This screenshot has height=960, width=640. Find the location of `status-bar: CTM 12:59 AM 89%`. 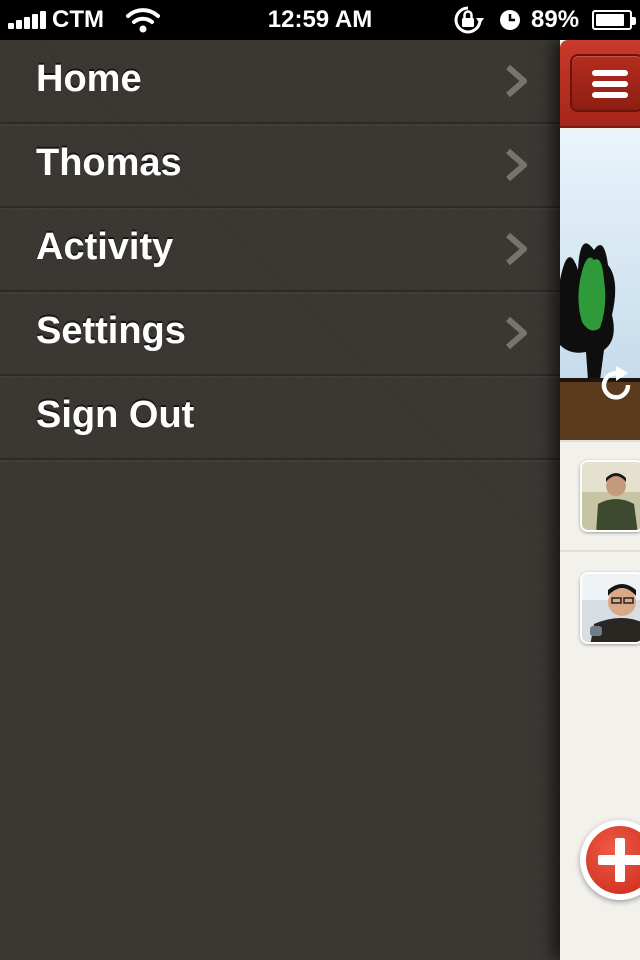

status-bar: CTM 12:59 AM 89% is located at coordinates (320, 20).